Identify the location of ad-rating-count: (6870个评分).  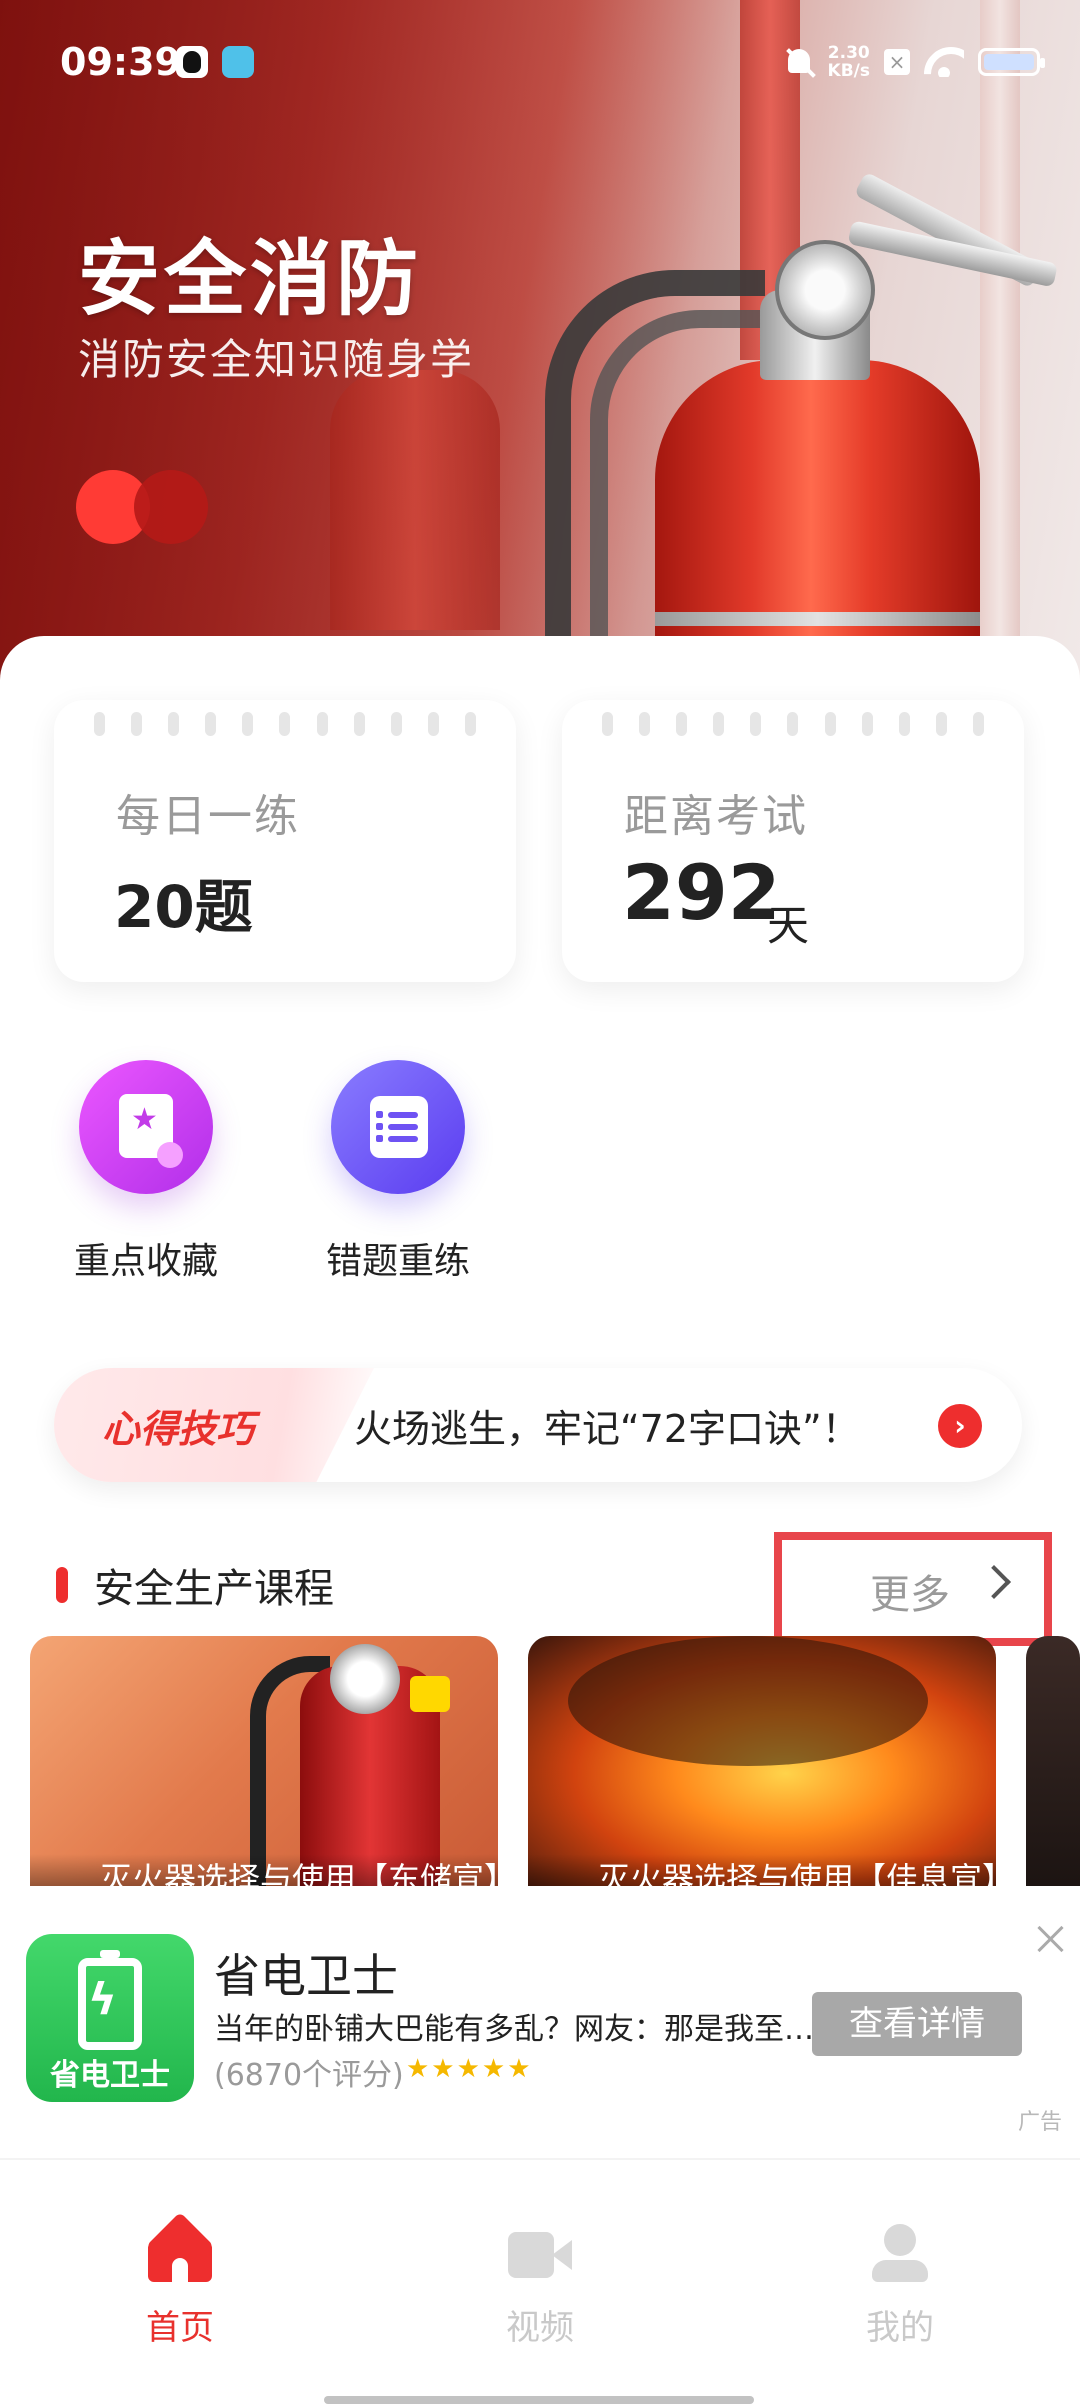
(309, 2075).